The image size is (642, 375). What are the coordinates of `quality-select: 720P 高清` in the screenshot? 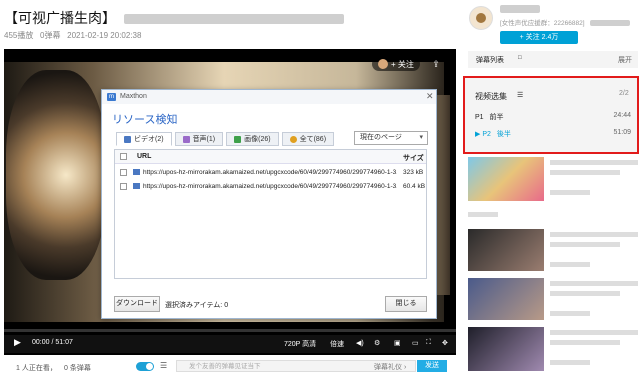 It's located at (300, 344).